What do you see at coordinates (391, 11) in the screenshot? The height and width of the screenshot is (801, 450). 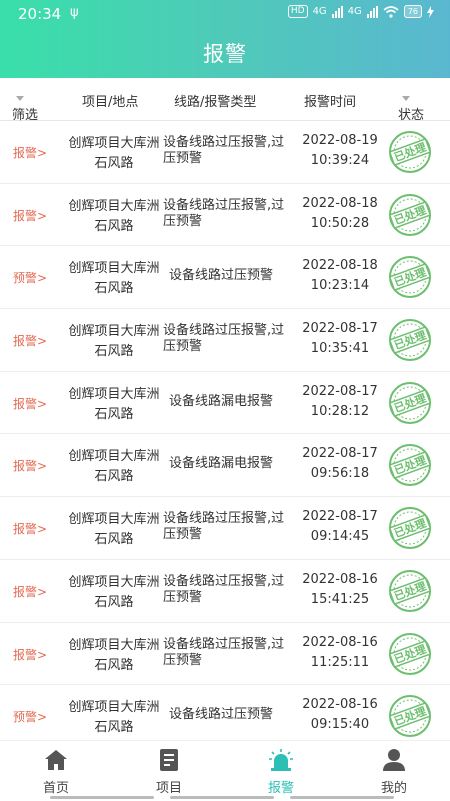 I see `wifi-icon` at bounding box center [391, 11].